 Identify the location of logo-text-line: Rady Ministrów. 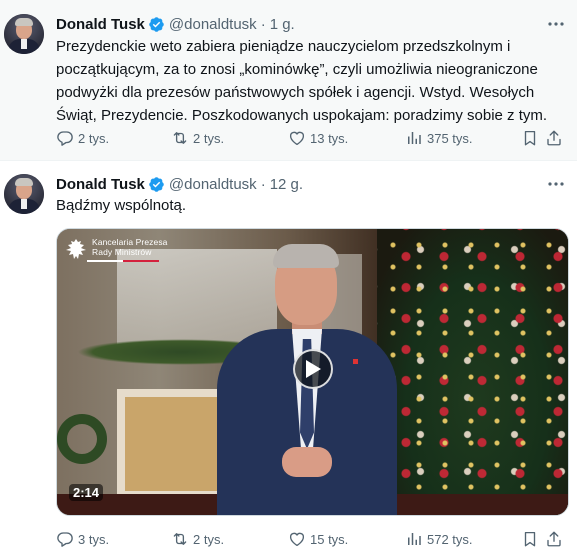
(122, 252).